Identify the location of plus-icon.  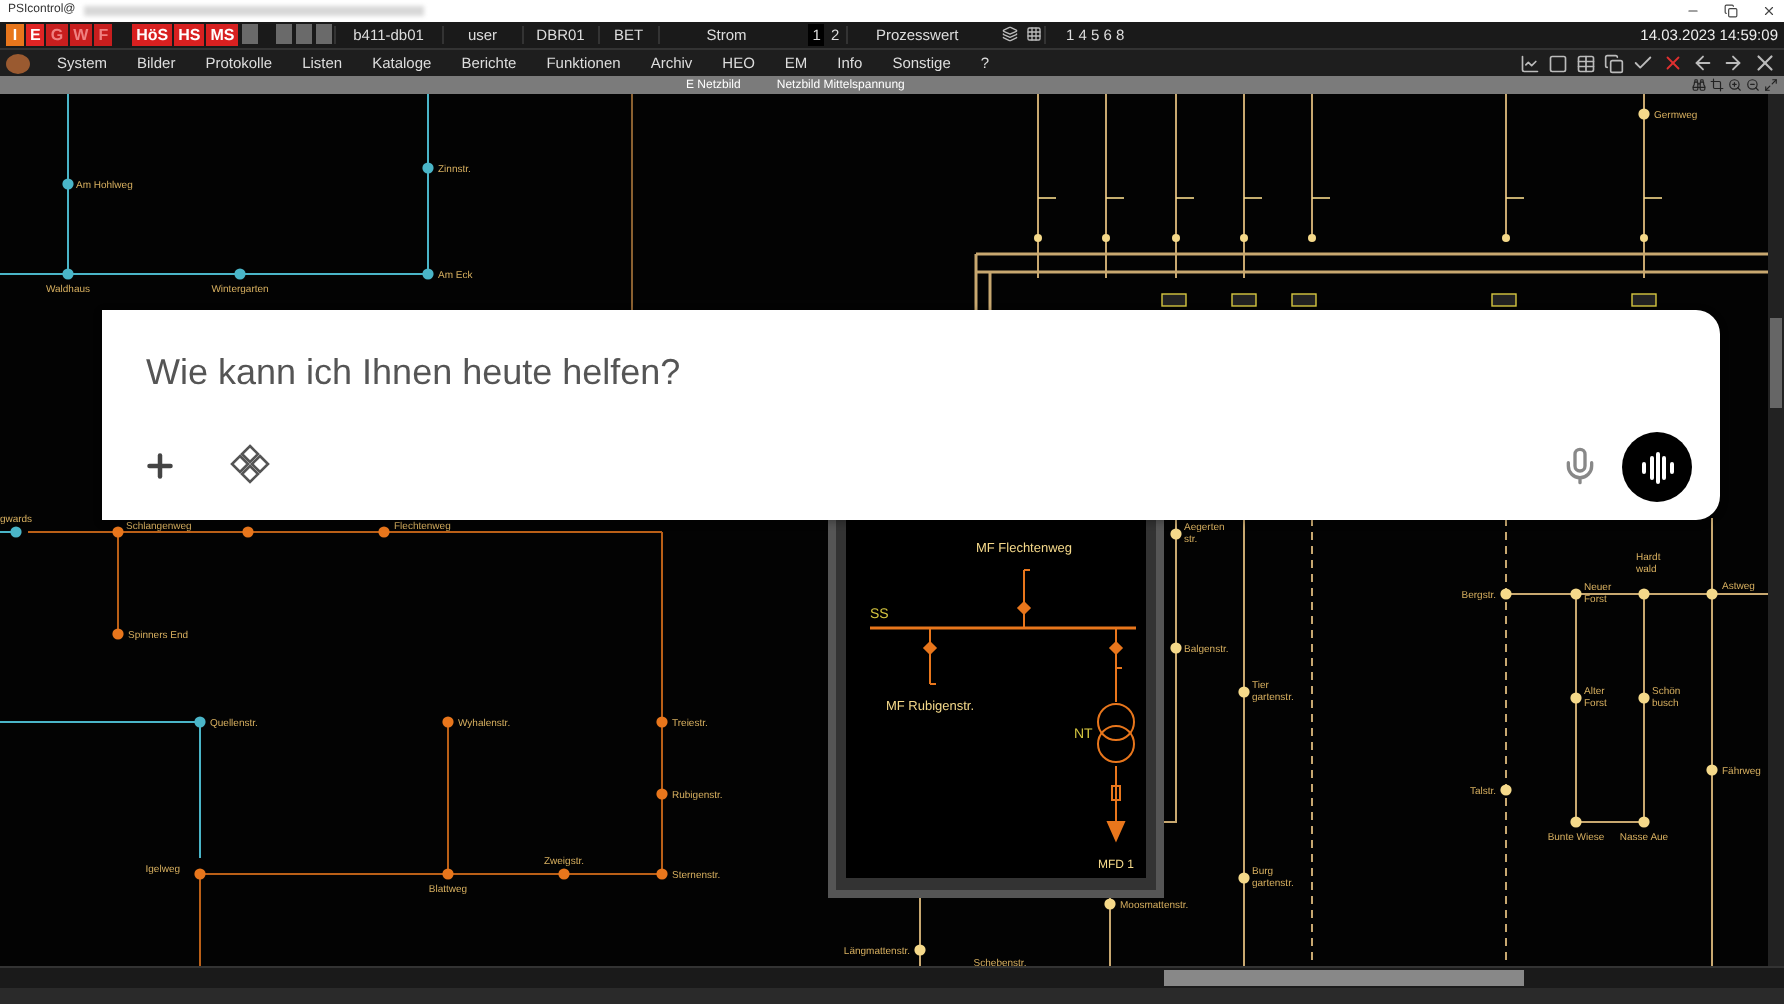
(160, 466).